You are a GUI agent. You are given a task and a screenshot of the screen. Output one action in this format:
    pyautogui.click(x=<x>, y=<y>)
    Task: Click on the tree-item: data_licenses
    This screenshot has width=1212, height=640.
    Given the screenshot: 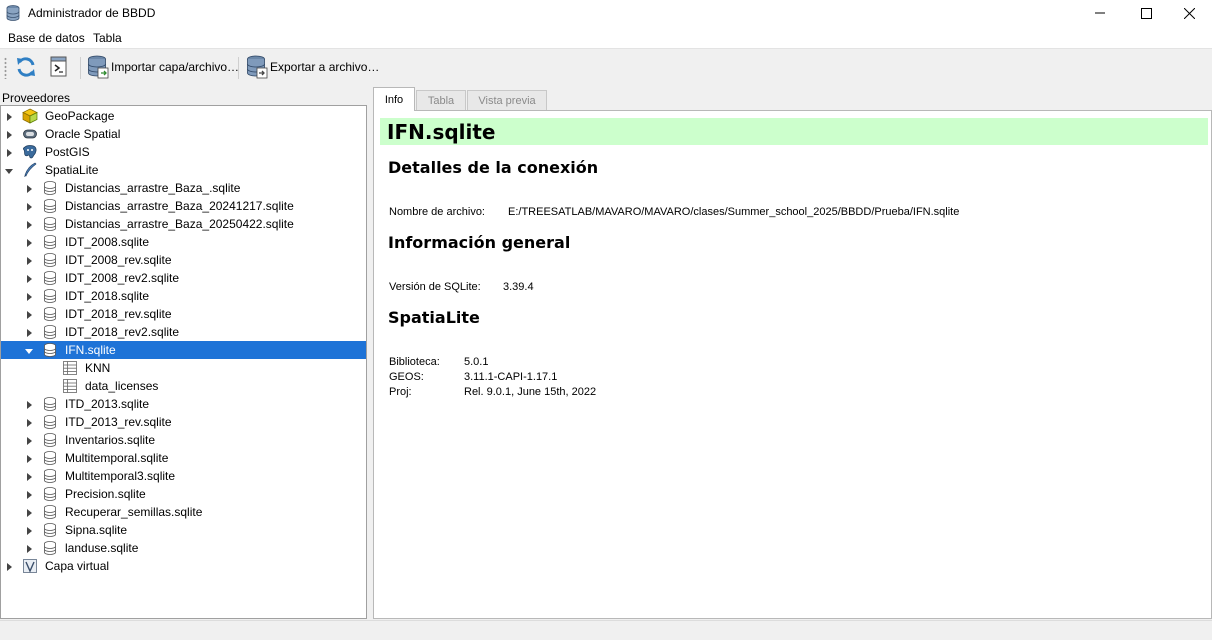 What is the action you would take?
    pyautogui.click(x=183, y=386)
    